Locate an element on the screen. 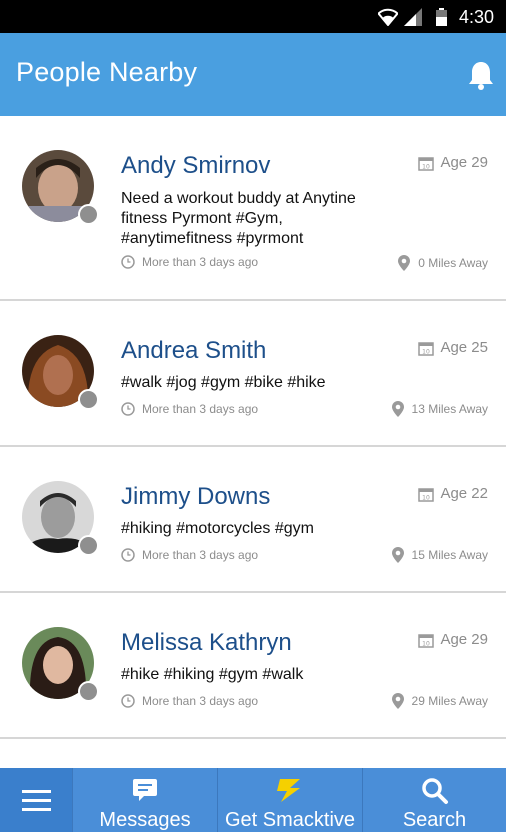  nav-messages: Messages is located at coordinates (144, 800).